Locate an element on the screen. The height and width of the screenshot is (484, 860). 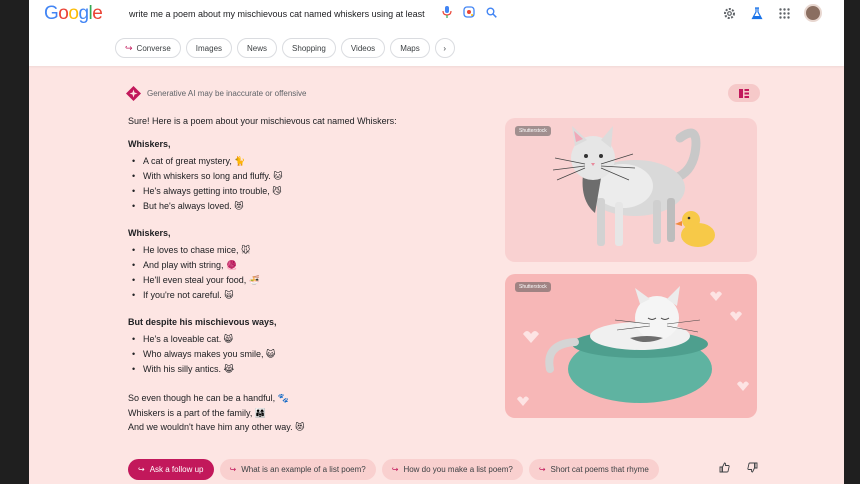
suggestion-chip: ↪ What is an example of a list poem? is located at coordinates (297, 469).